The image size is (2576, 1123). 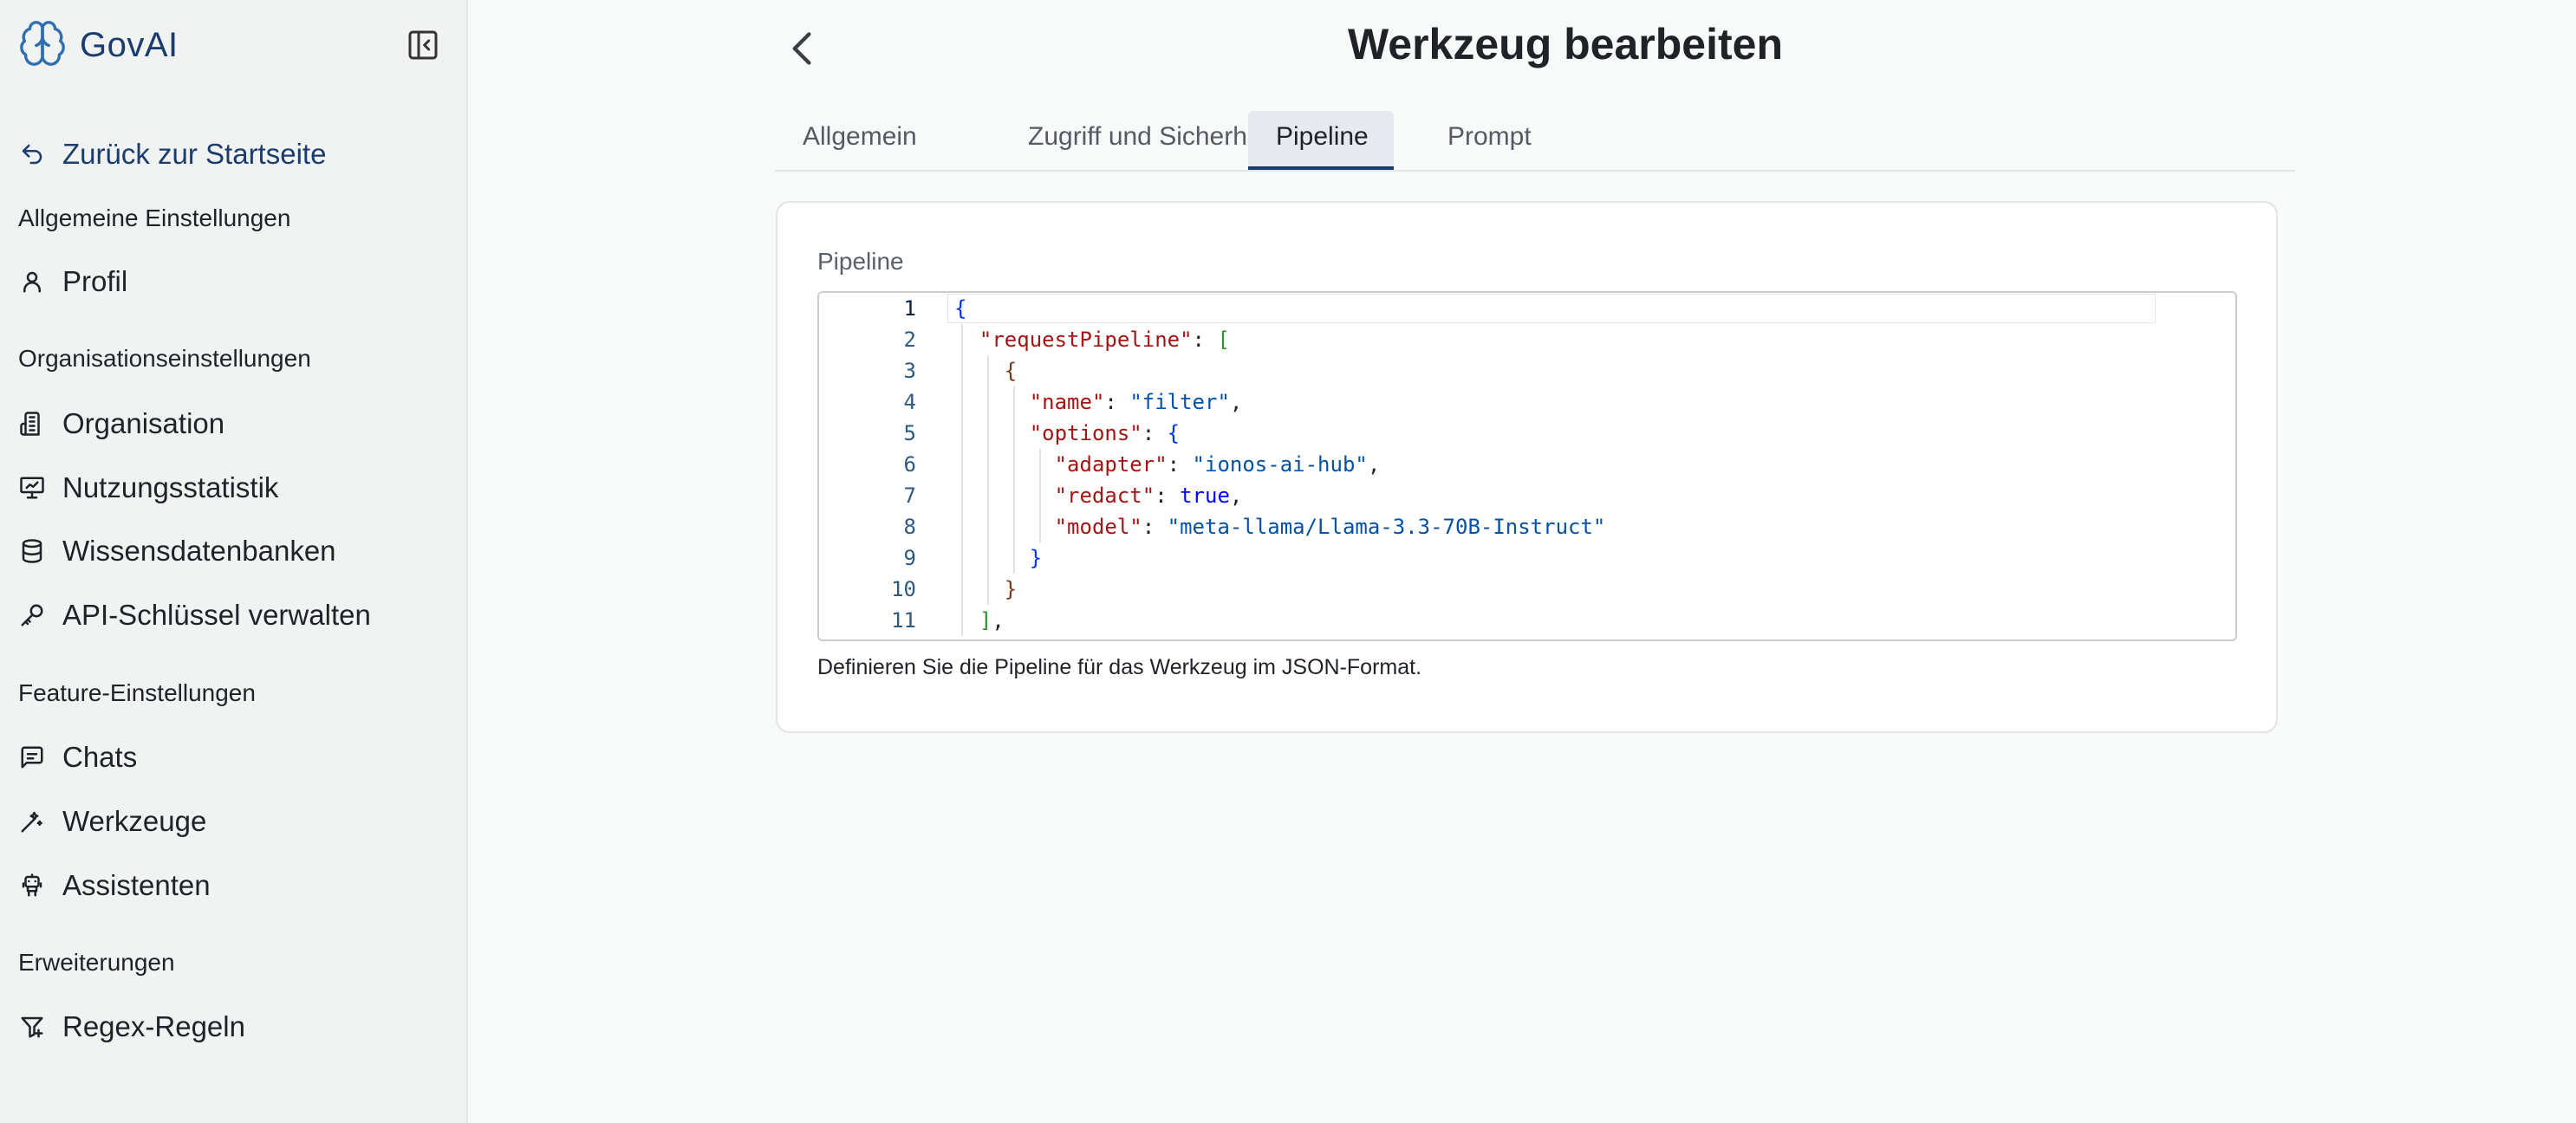 What do you see at coordinates (1223, 340) in the screenshot?
I see `code-token: [` at bounding box center [1223, 340].